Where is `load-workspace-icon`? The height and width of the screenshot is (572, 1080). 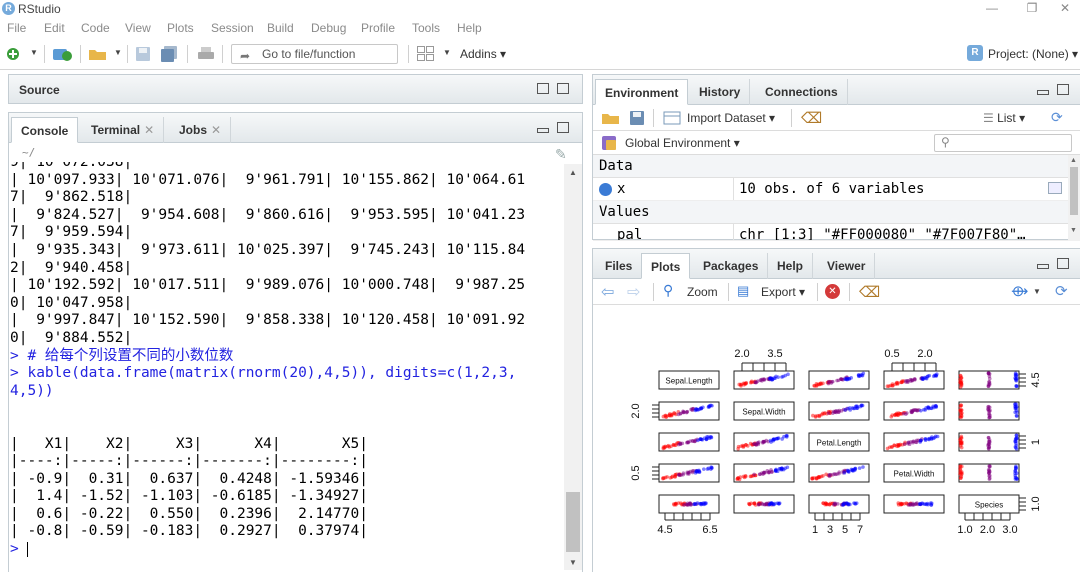 load-workspace-icon is located at coordinates (611, 118).